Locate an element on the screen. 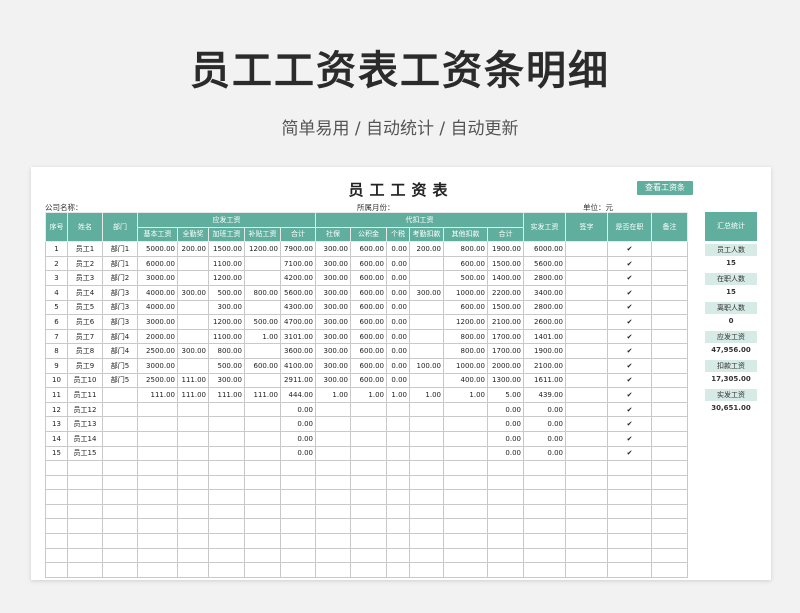  table-cell: 6000.00 is located at coordinates (157, 263).